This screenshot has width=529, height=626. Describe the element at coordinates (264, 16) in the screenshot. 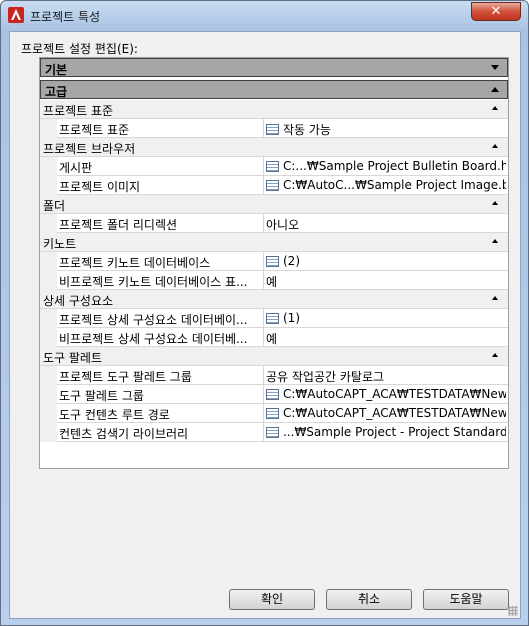

I see `title-bar: 프로젝트 특성 ✕` at that location.